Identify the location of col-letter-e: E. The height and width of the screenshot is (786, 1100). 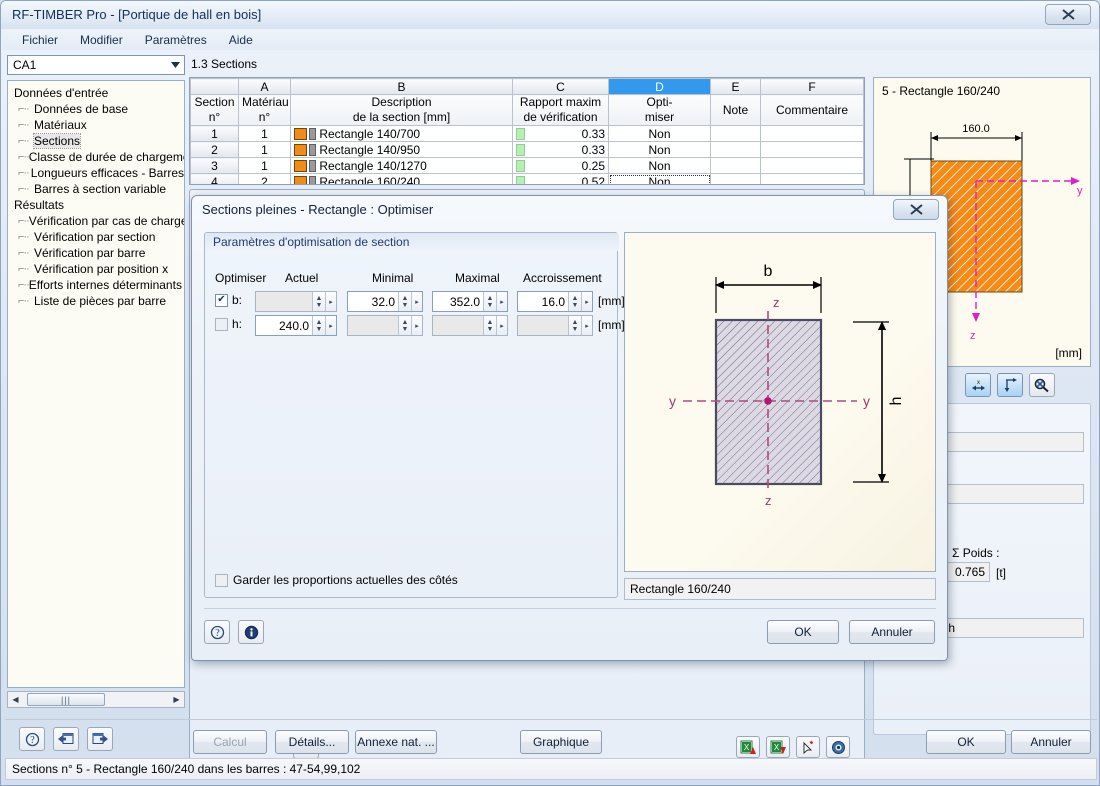
(735, 86).